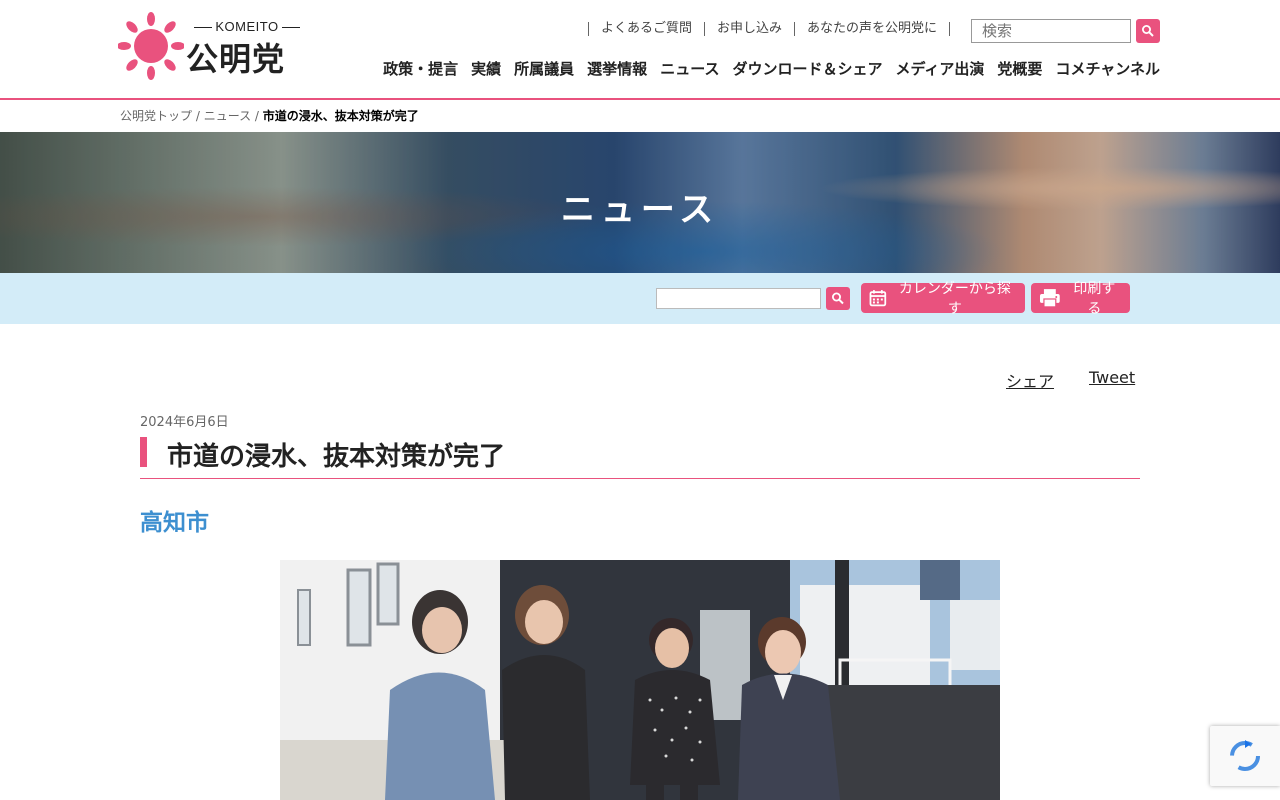 The width and height of the screenshot is (1280, 800). I want to click on article-title-block: 市道の浸水、抜本対策が完了, so click(640, 457).